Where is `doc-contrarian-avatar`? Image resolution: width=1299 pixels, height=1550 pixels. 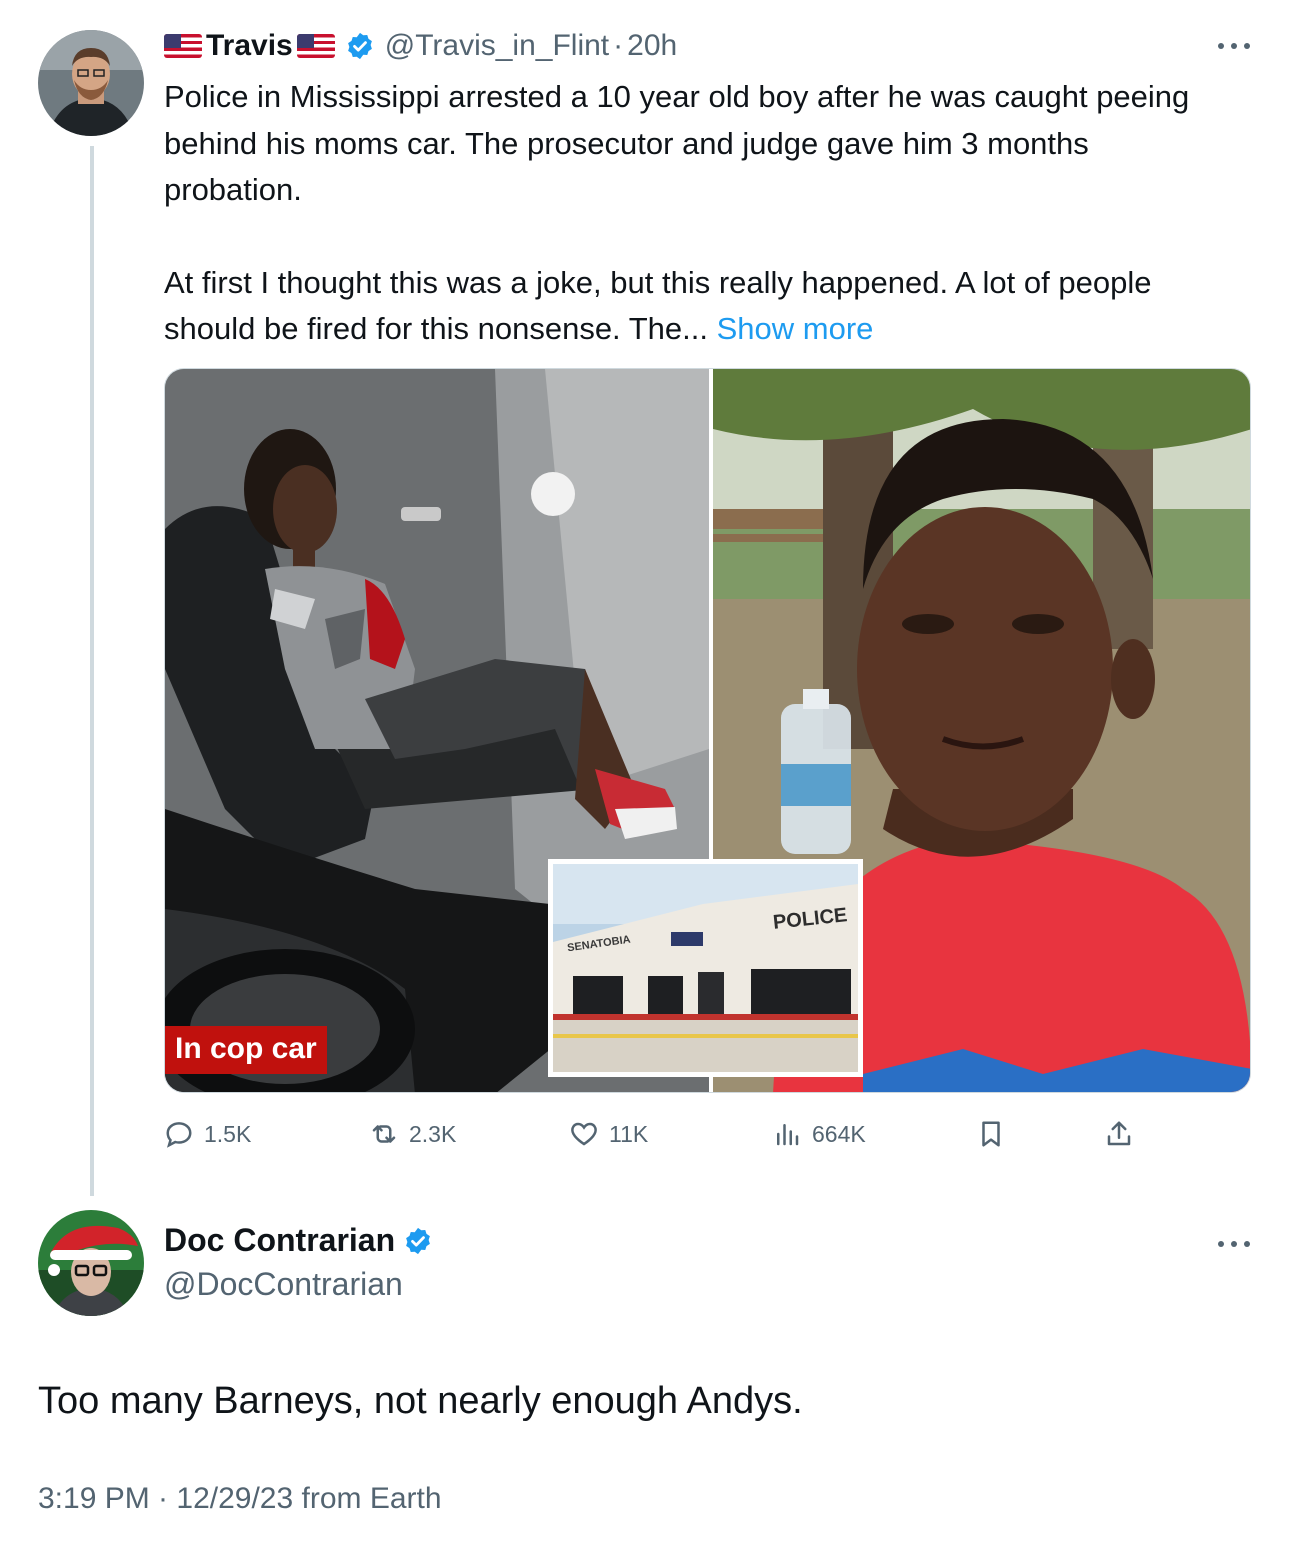
doc-contrarian-avatar is located at coordinates (91, 1263).